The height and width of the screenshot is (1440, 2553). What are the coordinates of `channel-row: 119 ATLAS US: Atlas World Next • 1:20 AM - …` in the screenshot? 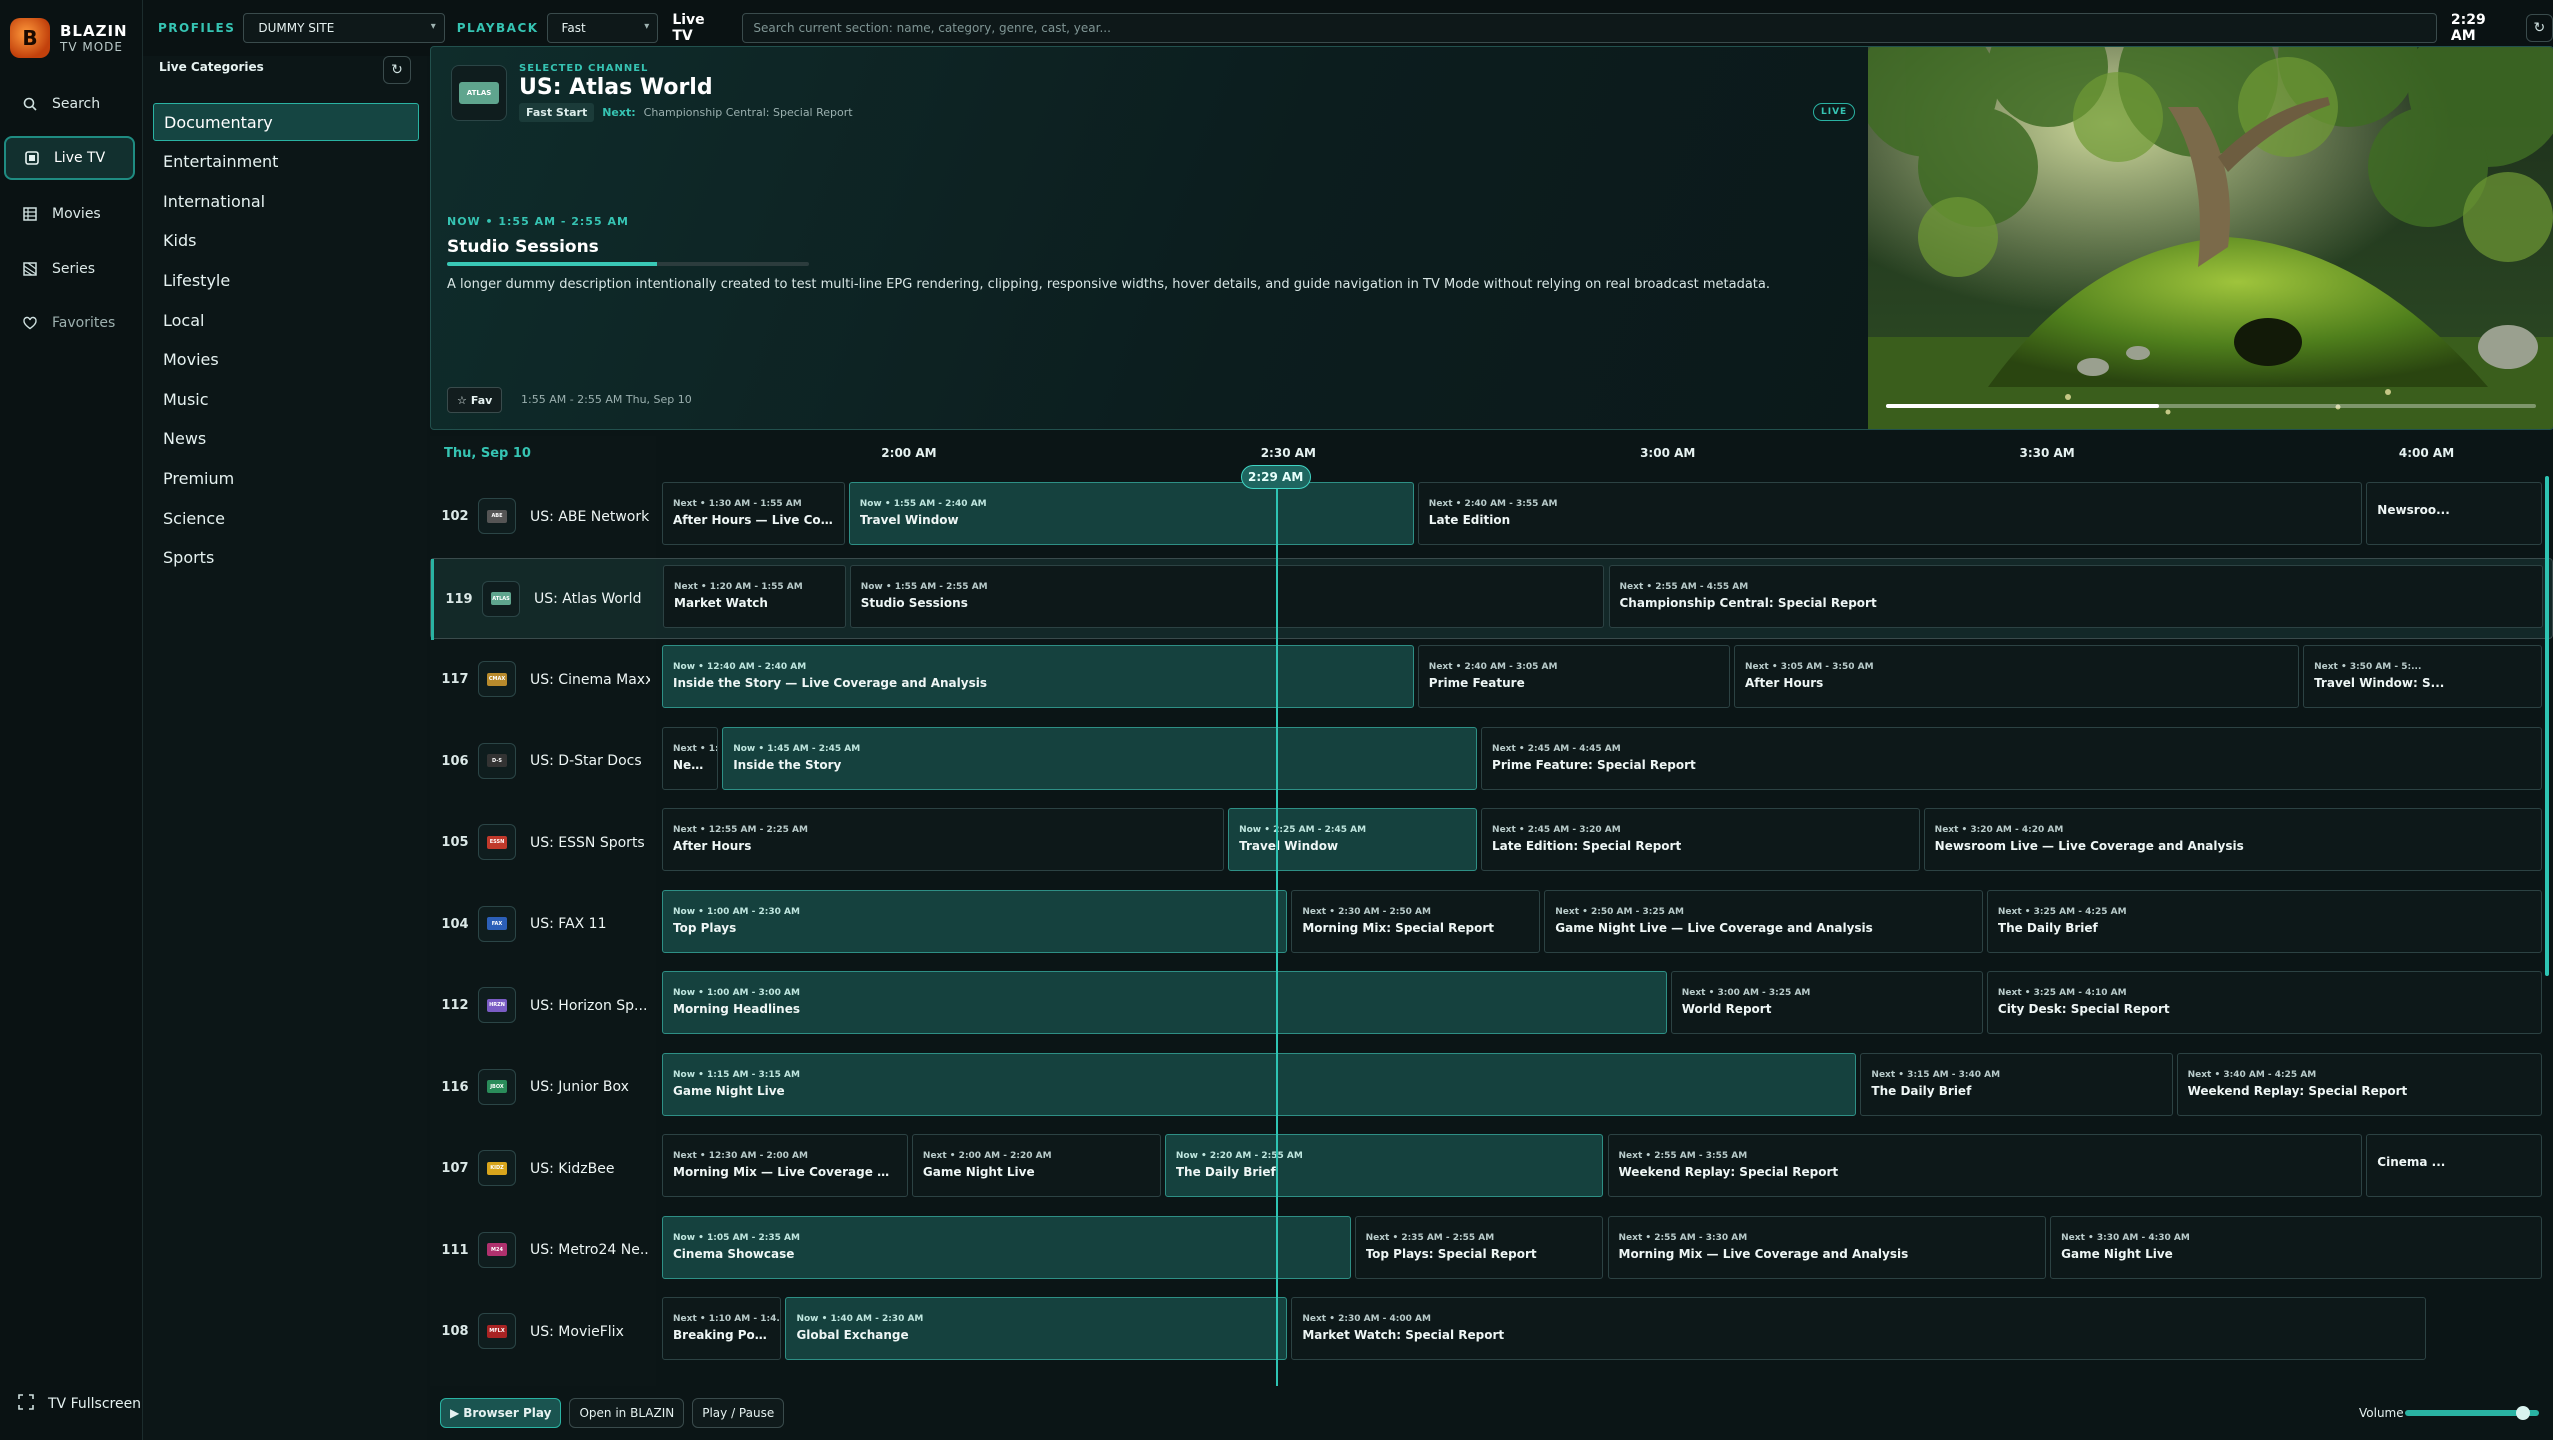 It's located at (1491, 598).